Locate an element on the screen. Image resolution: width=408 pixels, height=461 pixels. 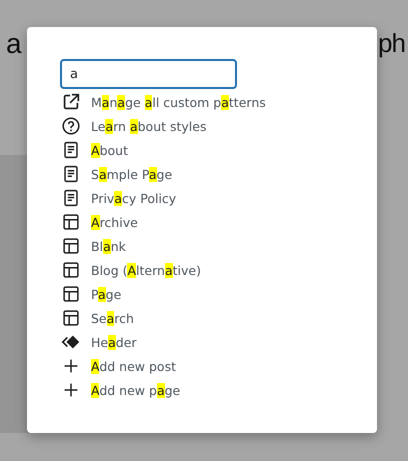
result-label: Blank is located at coordinates (108, 246).